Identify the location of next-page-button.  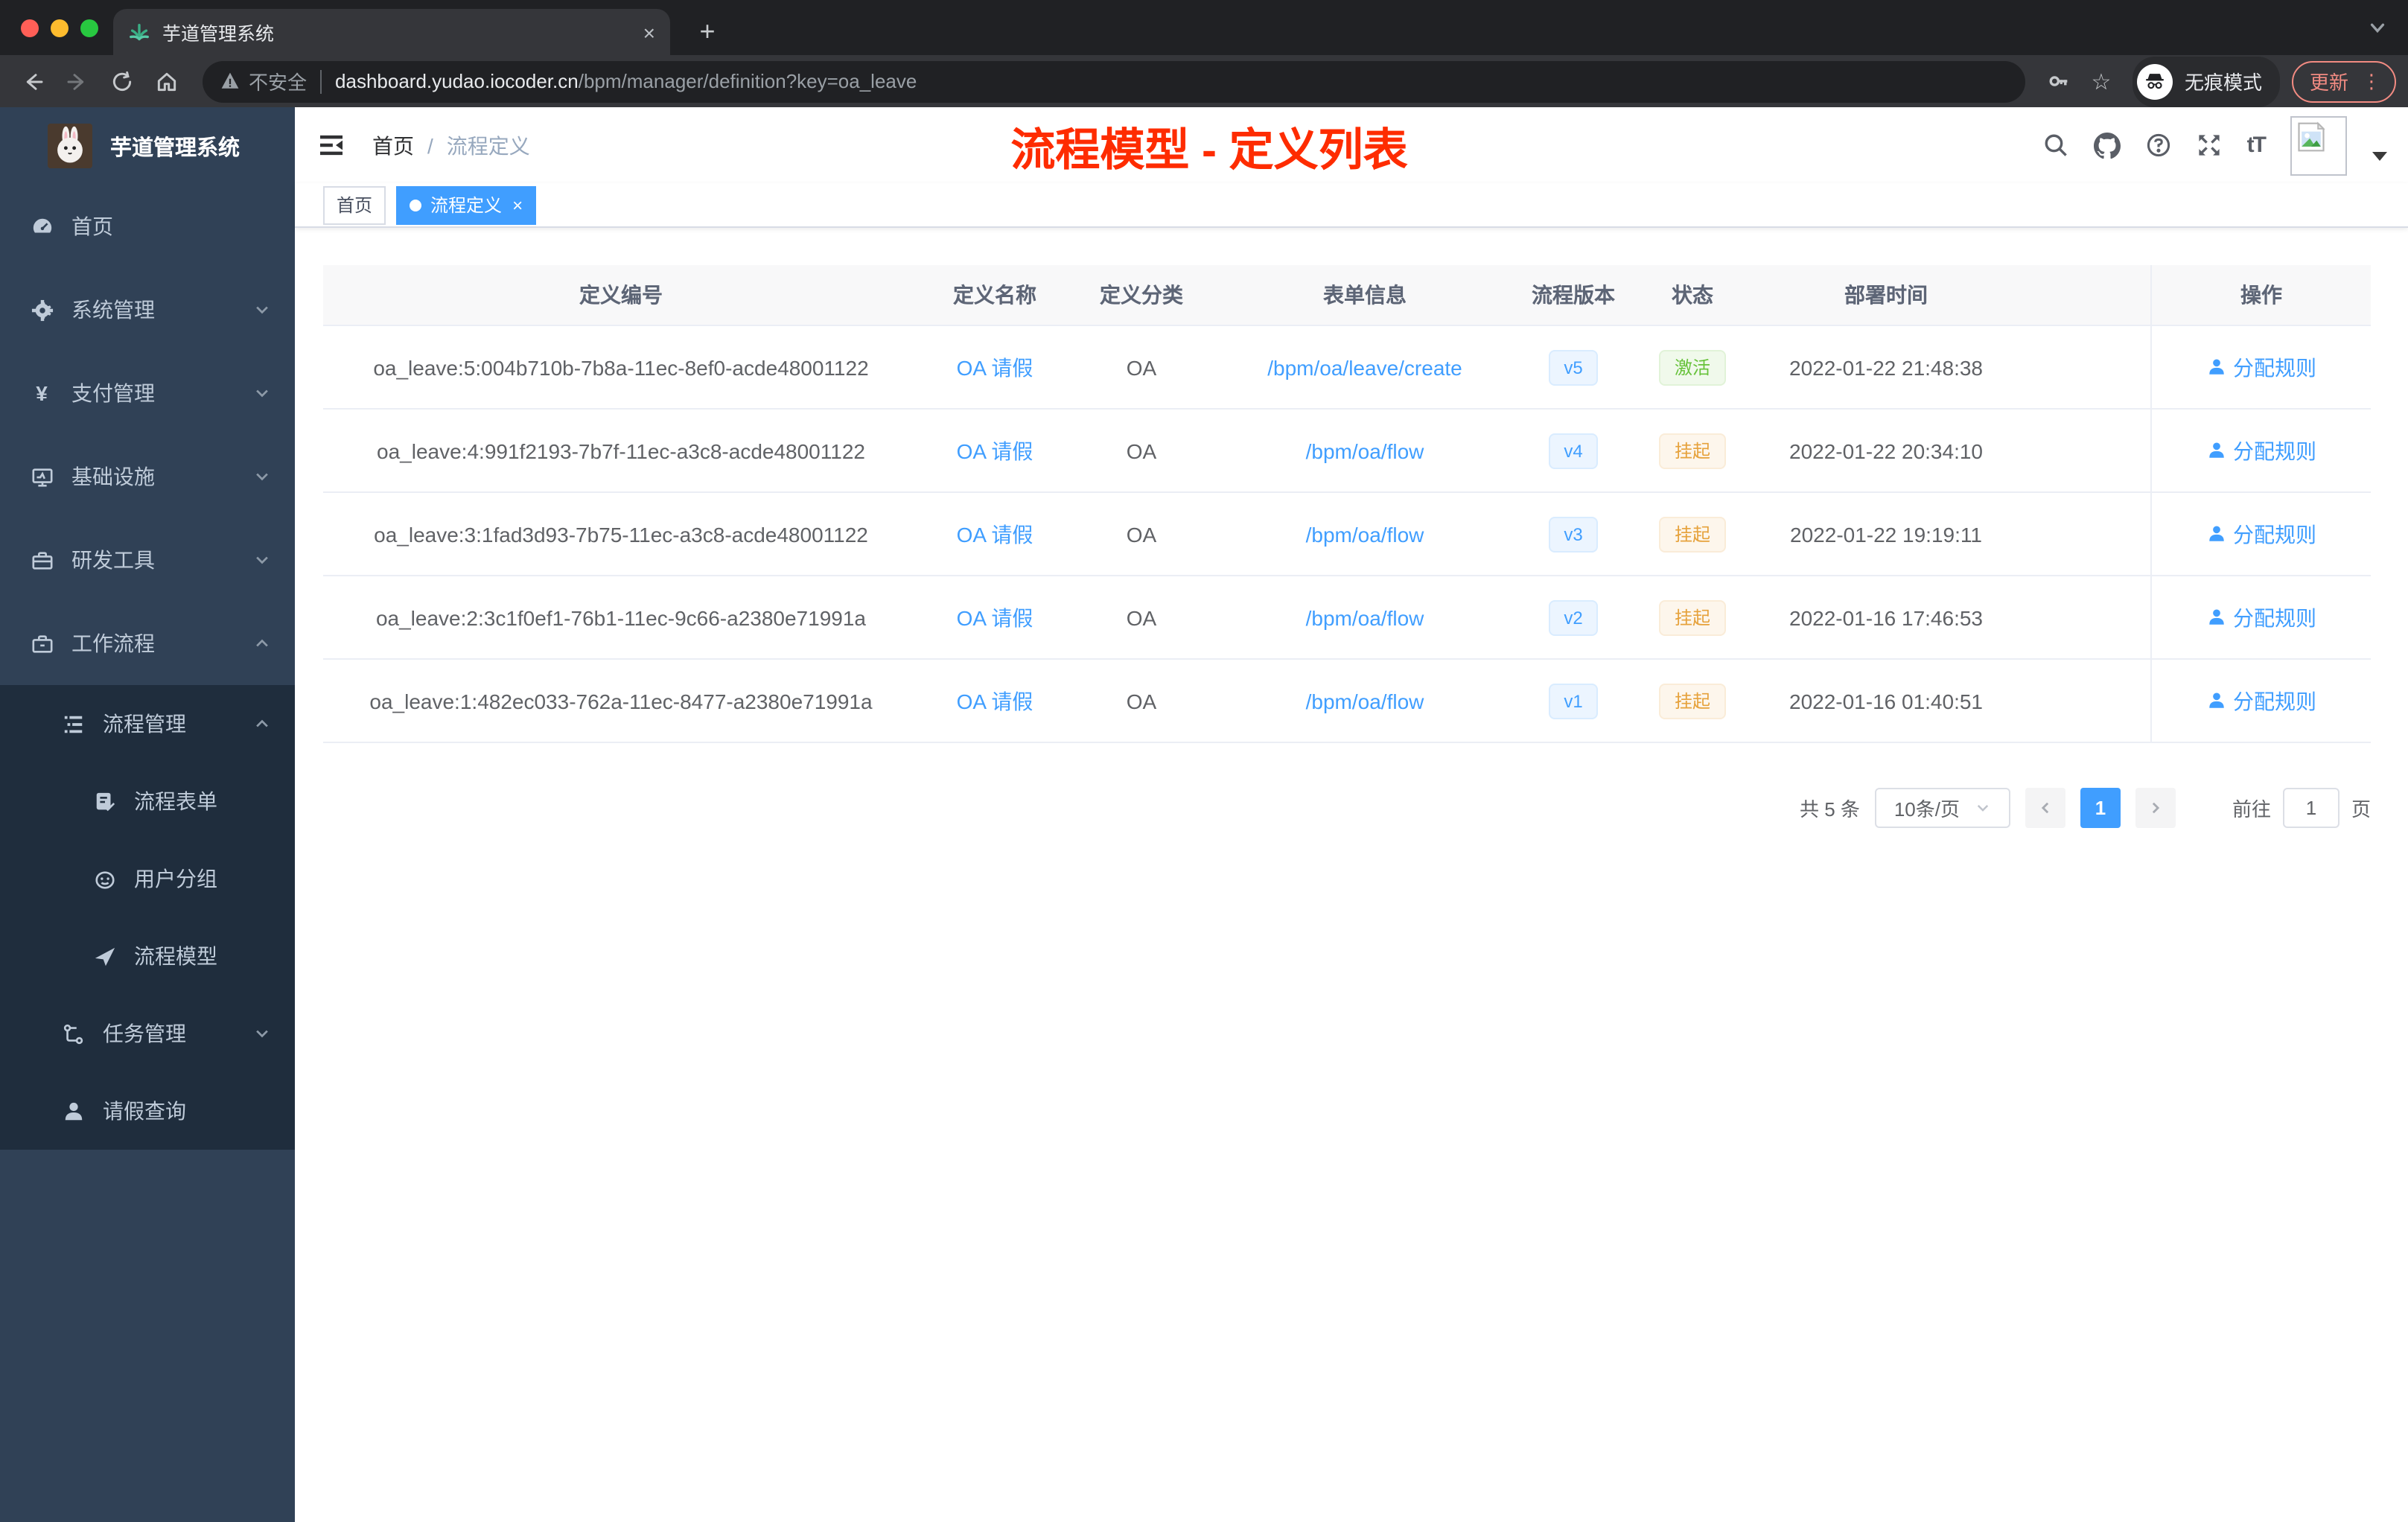
(2155, 808).